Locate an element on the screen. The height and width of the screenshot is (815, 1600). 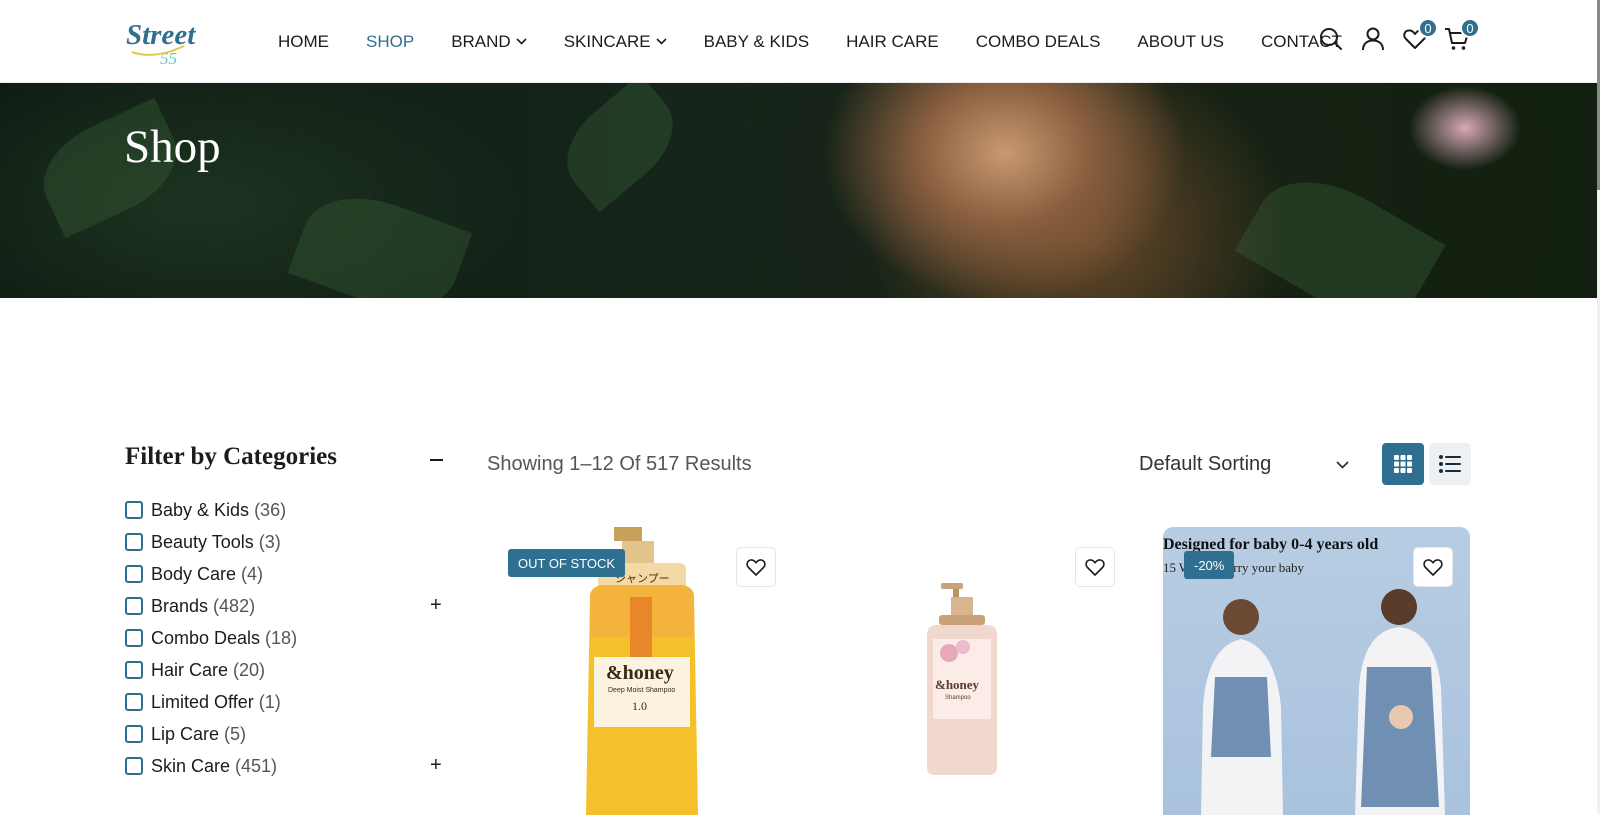
category-item: Brands (482) + is located at coordinates (287, 606).